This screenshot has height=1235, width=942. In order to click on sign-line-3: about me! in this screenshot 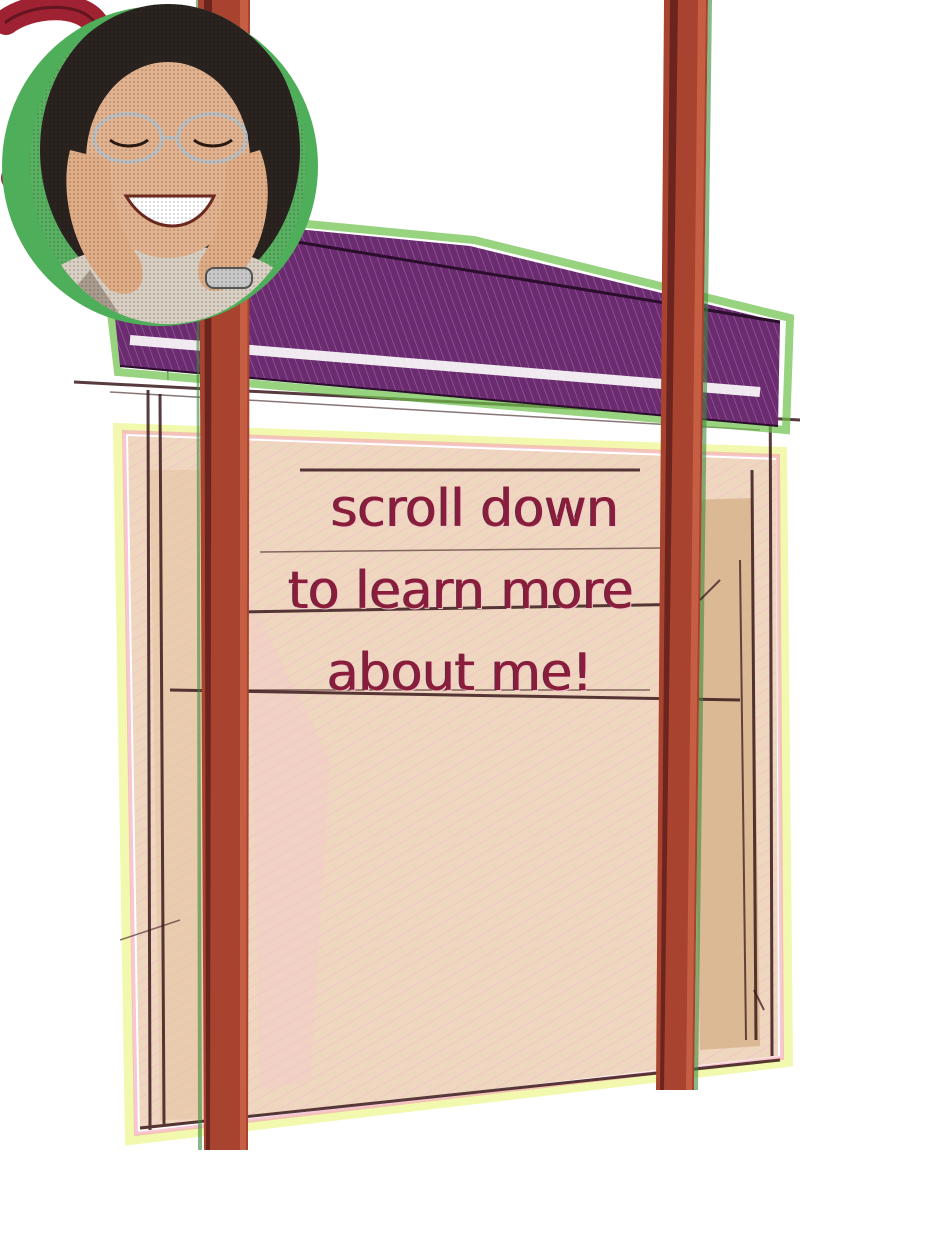, I will do `click(460, 673)`.